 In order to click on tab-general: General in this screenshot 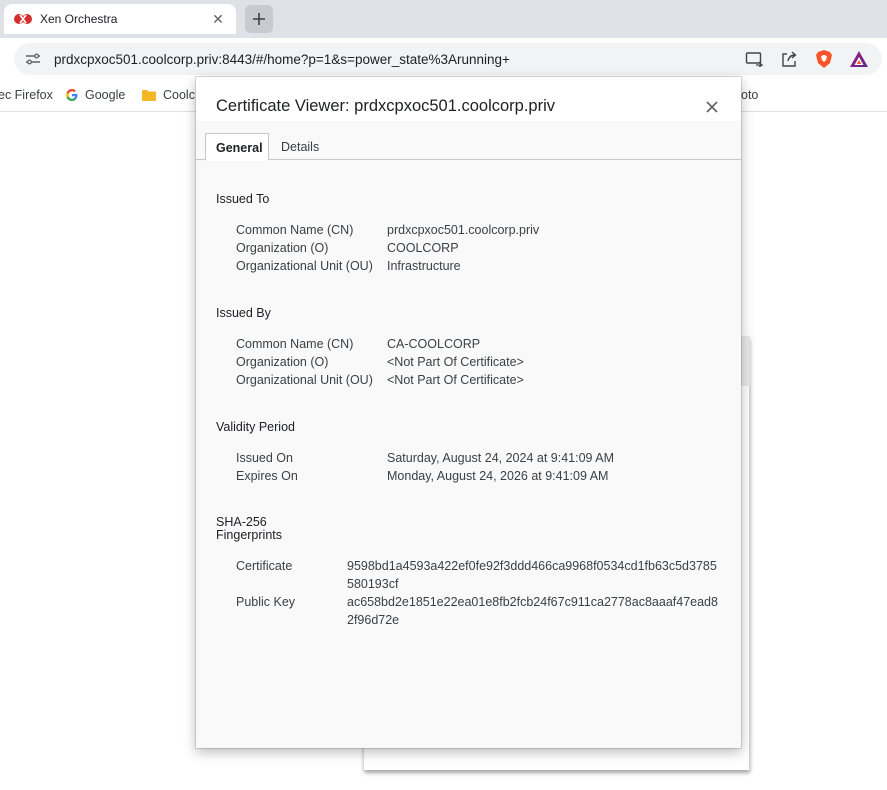, I will do `click(237, 147)`.